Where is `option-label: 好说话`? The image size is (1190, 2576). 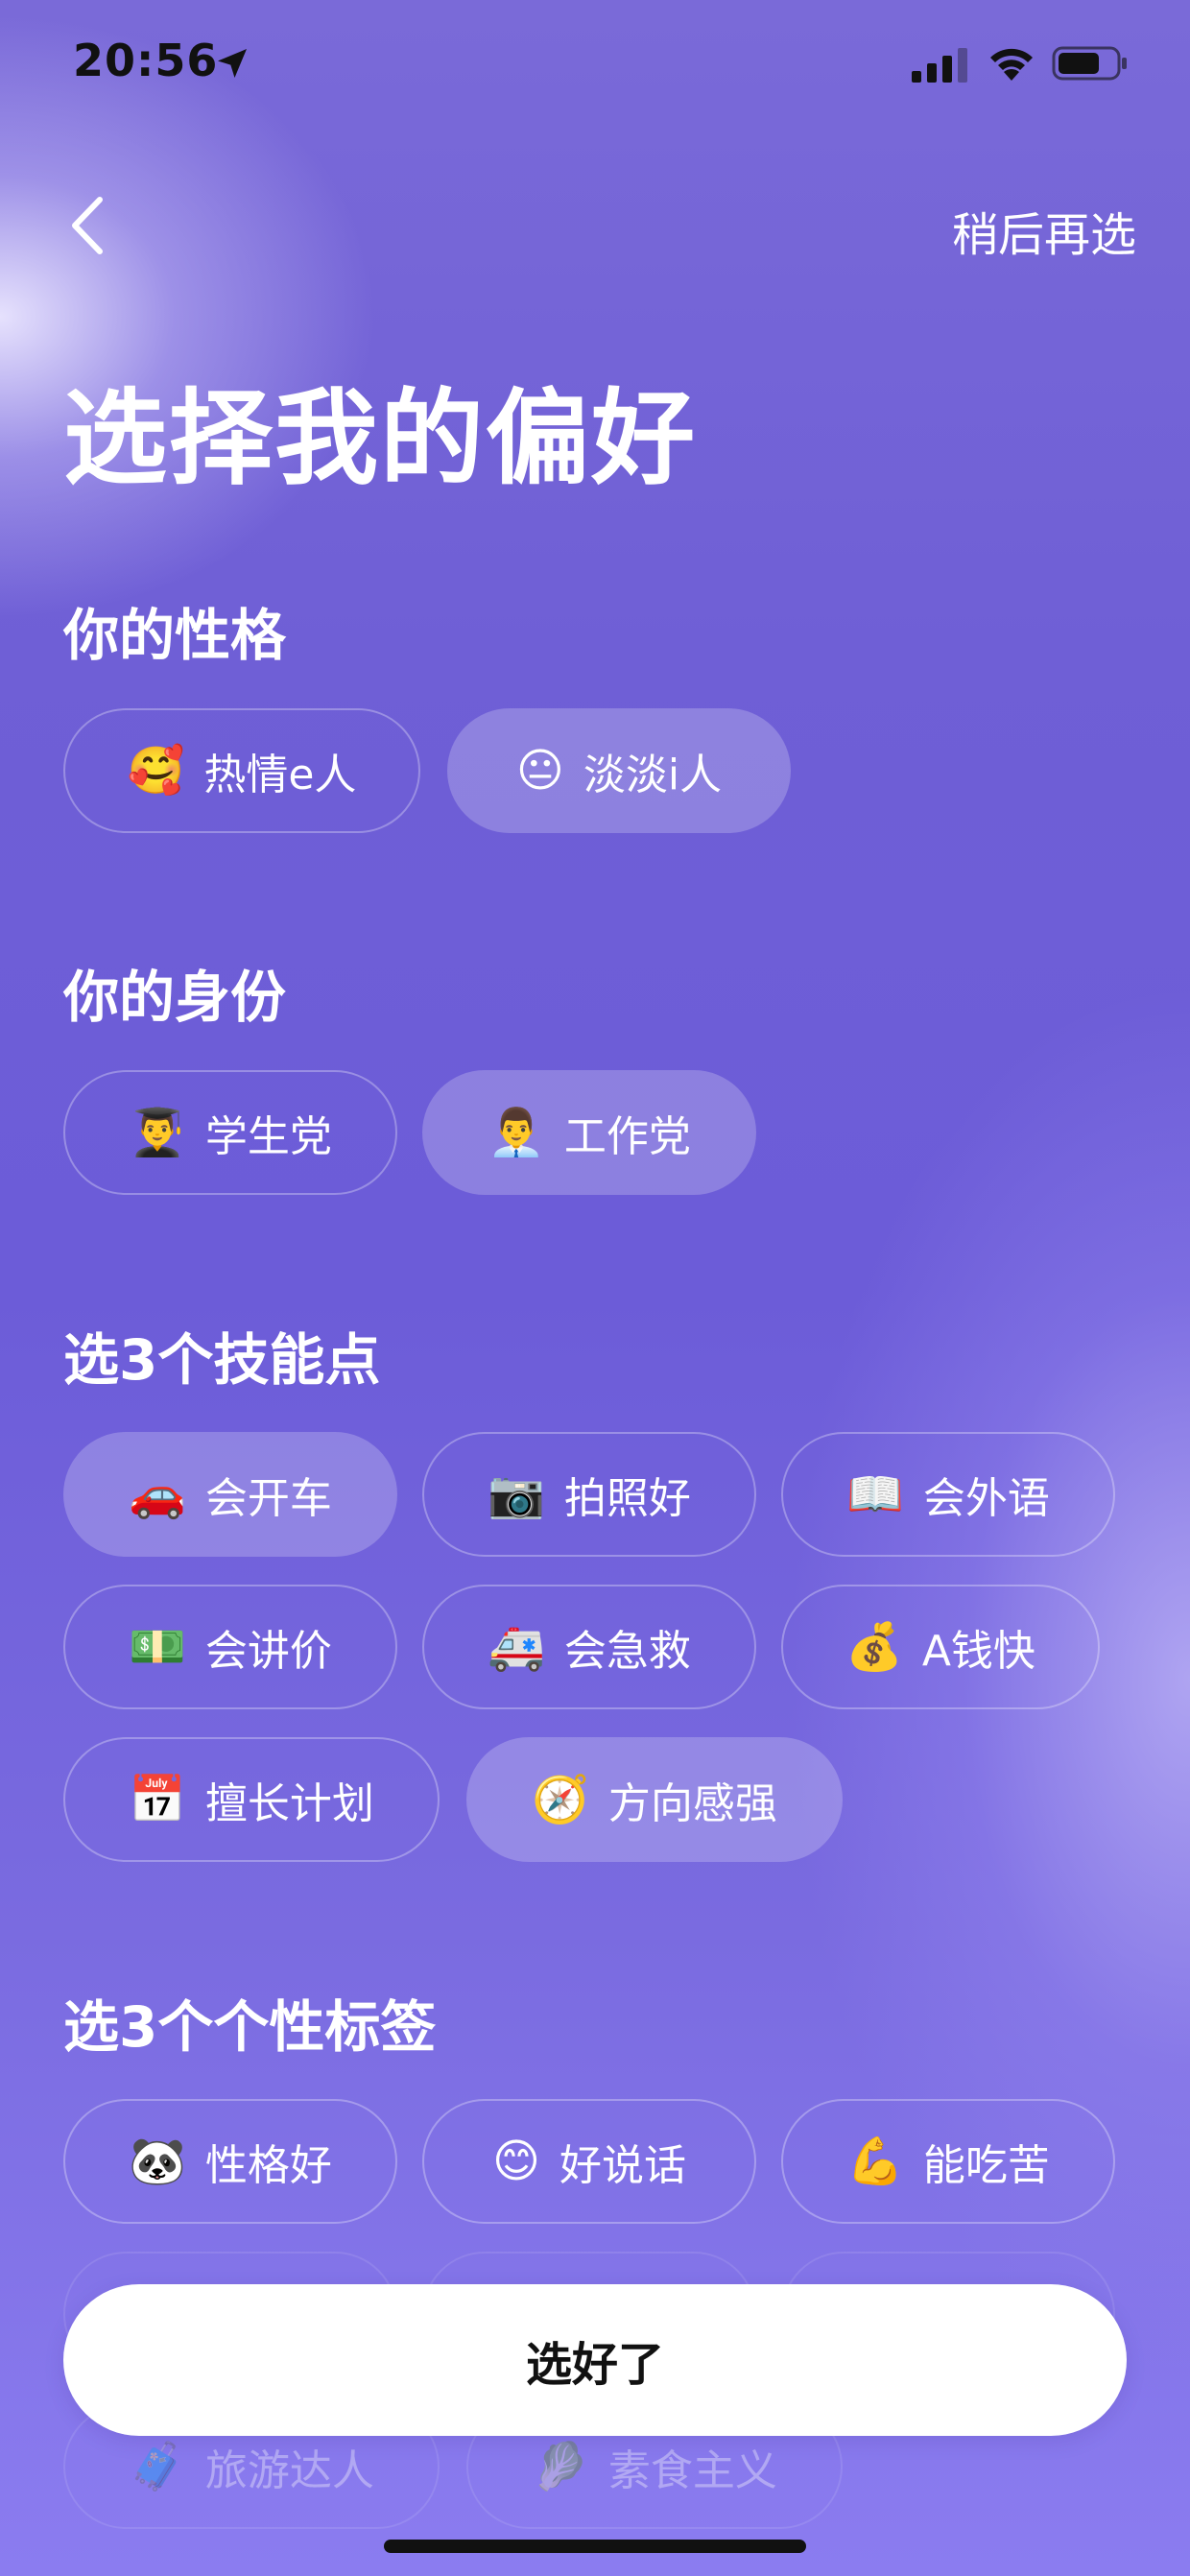
option-label: 好说话 is located at coordinates (623, 2165).